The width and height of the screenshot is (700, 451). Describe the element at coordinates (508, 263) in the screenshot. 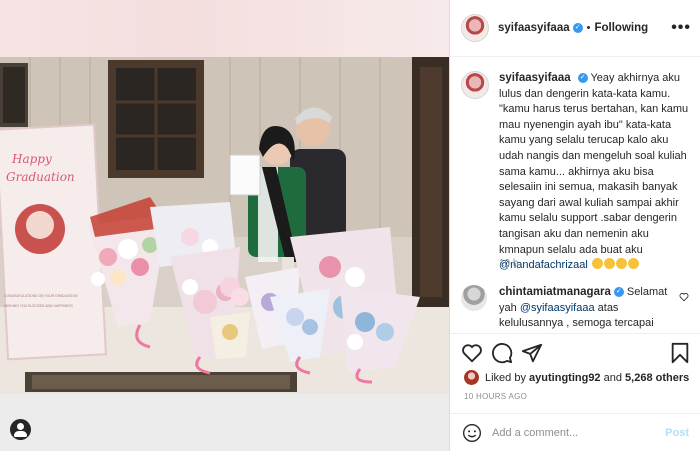

I see `caption-time: 10 h` at that location.